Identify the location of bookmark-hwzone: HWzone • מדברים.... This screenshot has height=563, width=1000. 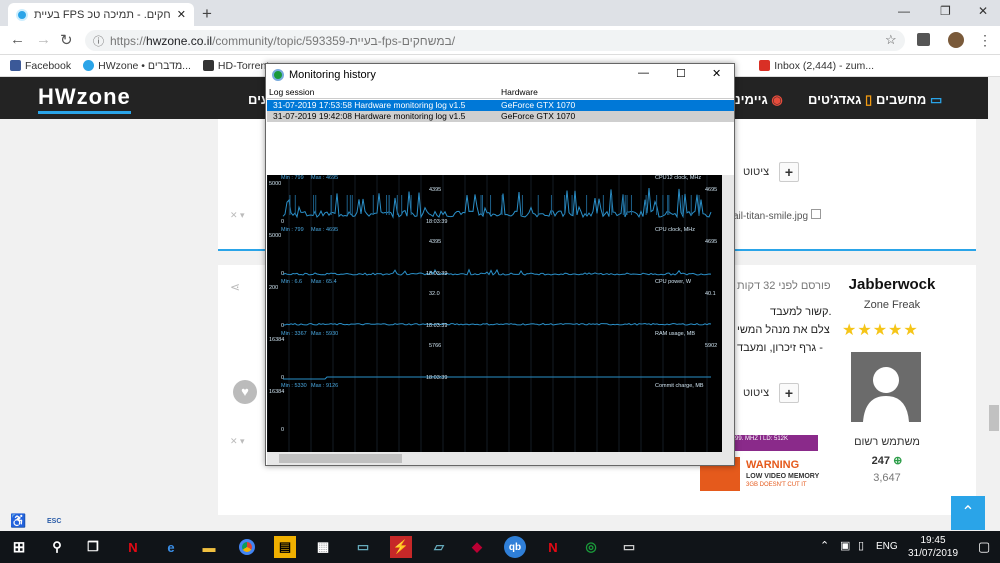
(137, 66).